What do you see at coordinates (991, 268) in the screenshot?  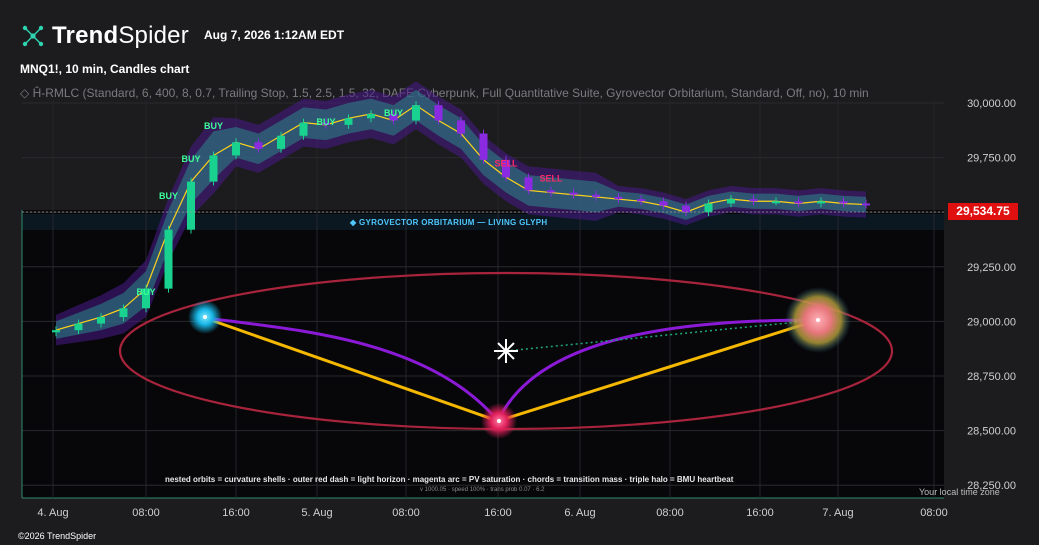 I see `y-tick-label: 29,250.00` at bounding box center [991, 268].